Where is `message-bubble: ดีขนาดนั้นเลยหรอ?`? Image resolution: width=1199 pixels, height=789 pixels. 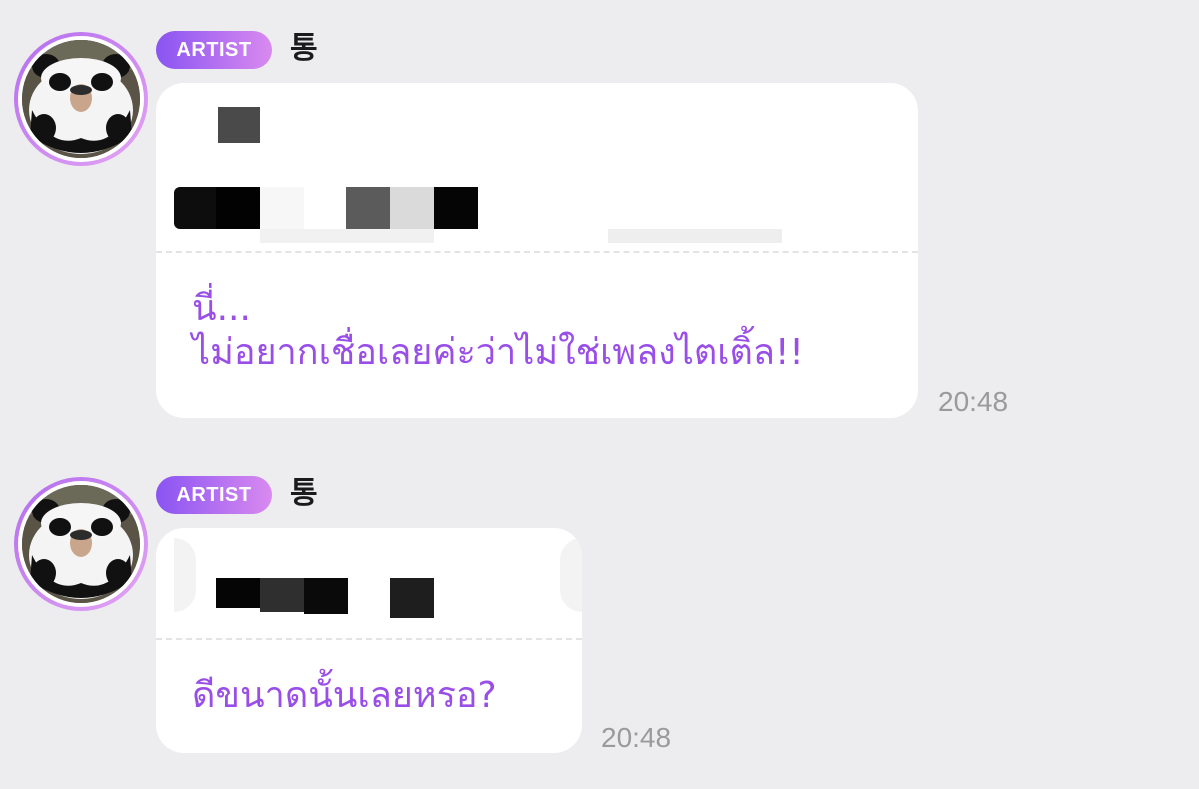 message-bubble: ดีขนาดนั้นเลยหรอ? is located at coordinates (369, 640).